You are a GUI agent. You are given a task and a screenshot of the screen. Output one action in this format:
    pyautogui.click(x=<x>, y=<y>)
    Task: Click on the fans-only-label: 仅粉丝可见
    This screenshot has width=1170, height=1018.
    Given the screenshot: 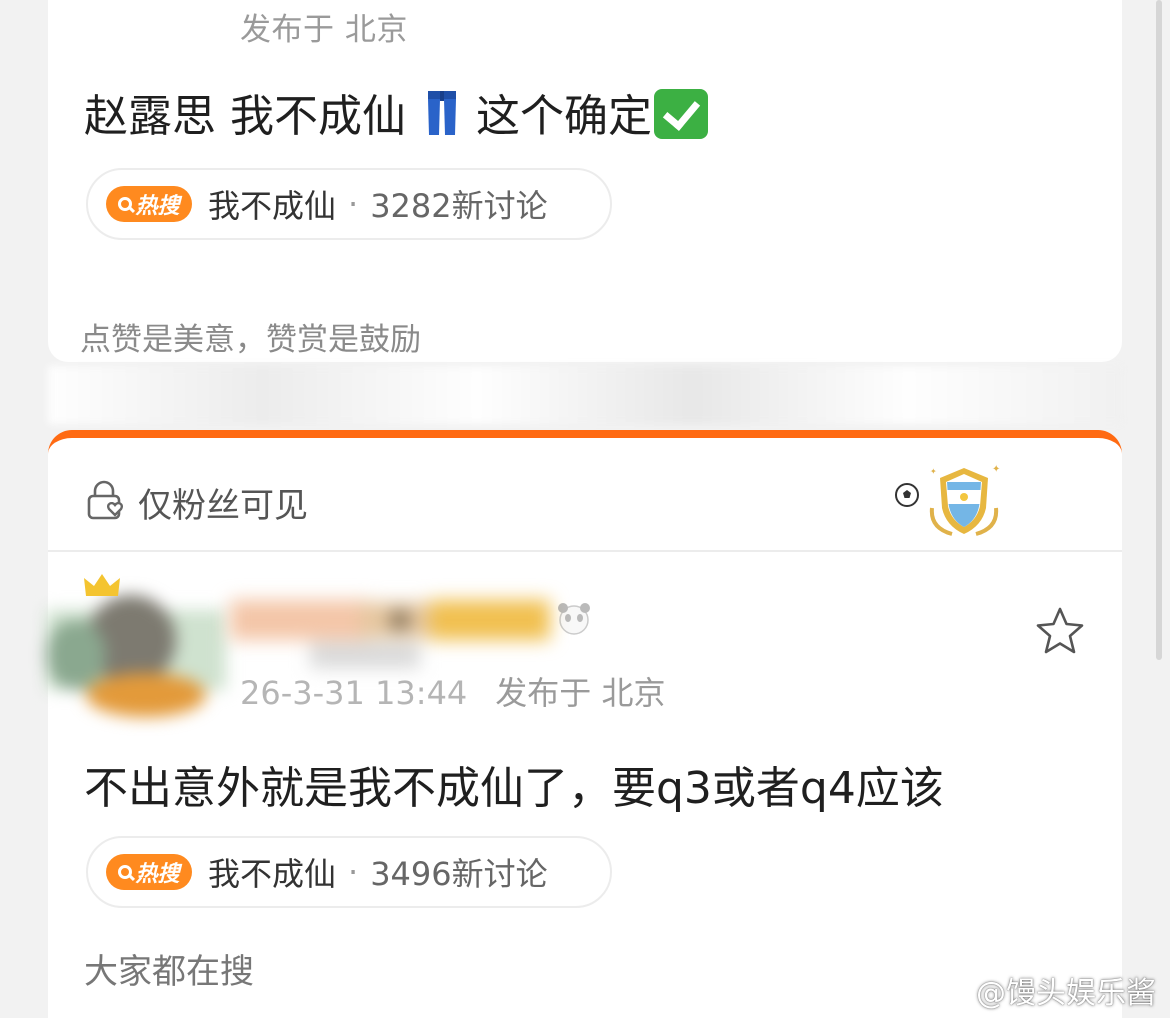 What is the action you would take?
    pyautogui.click(x=223, y=506)
    